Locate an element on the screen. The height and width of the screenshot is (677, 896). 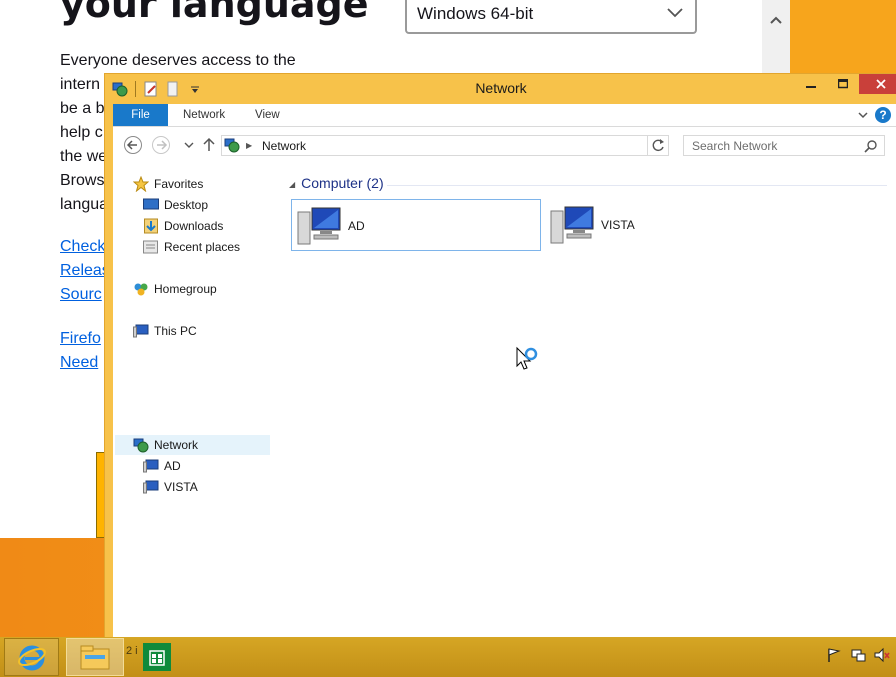
recent-places-icon is located at coordinates (151, 247).